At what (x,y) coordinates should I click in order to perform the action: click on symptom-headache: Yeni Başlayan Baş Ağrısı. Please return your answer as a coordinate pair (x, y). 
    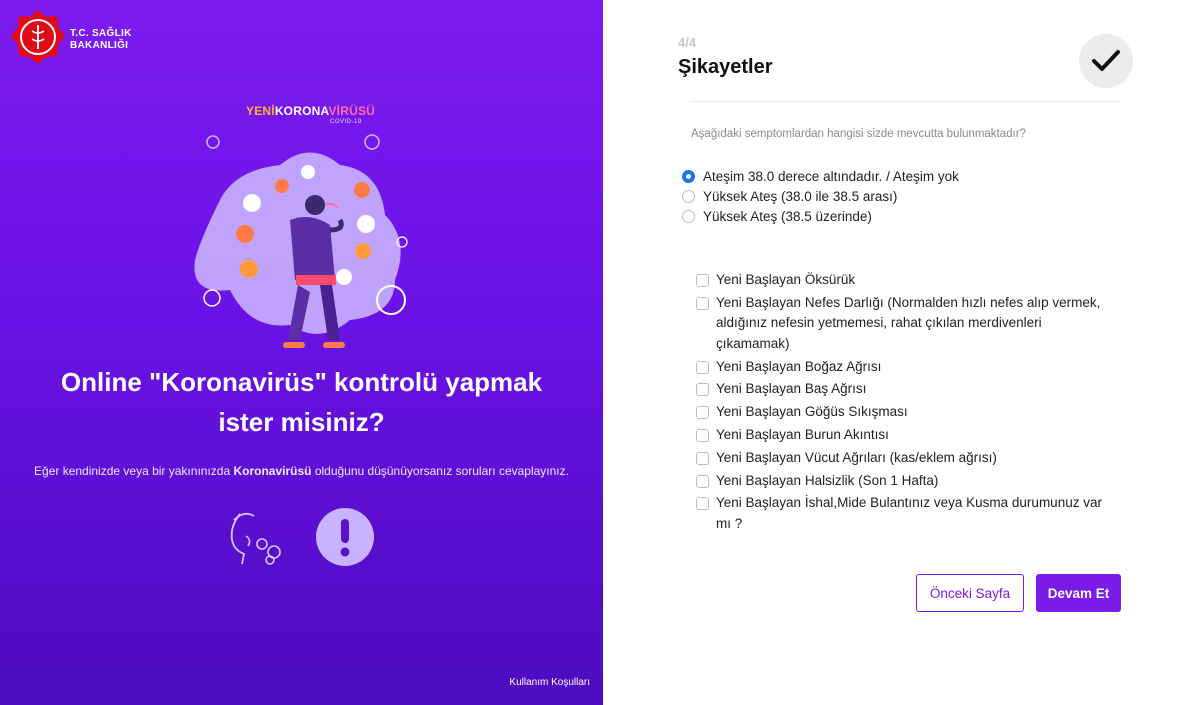
    Looking at the image, I should click on (901, 389).